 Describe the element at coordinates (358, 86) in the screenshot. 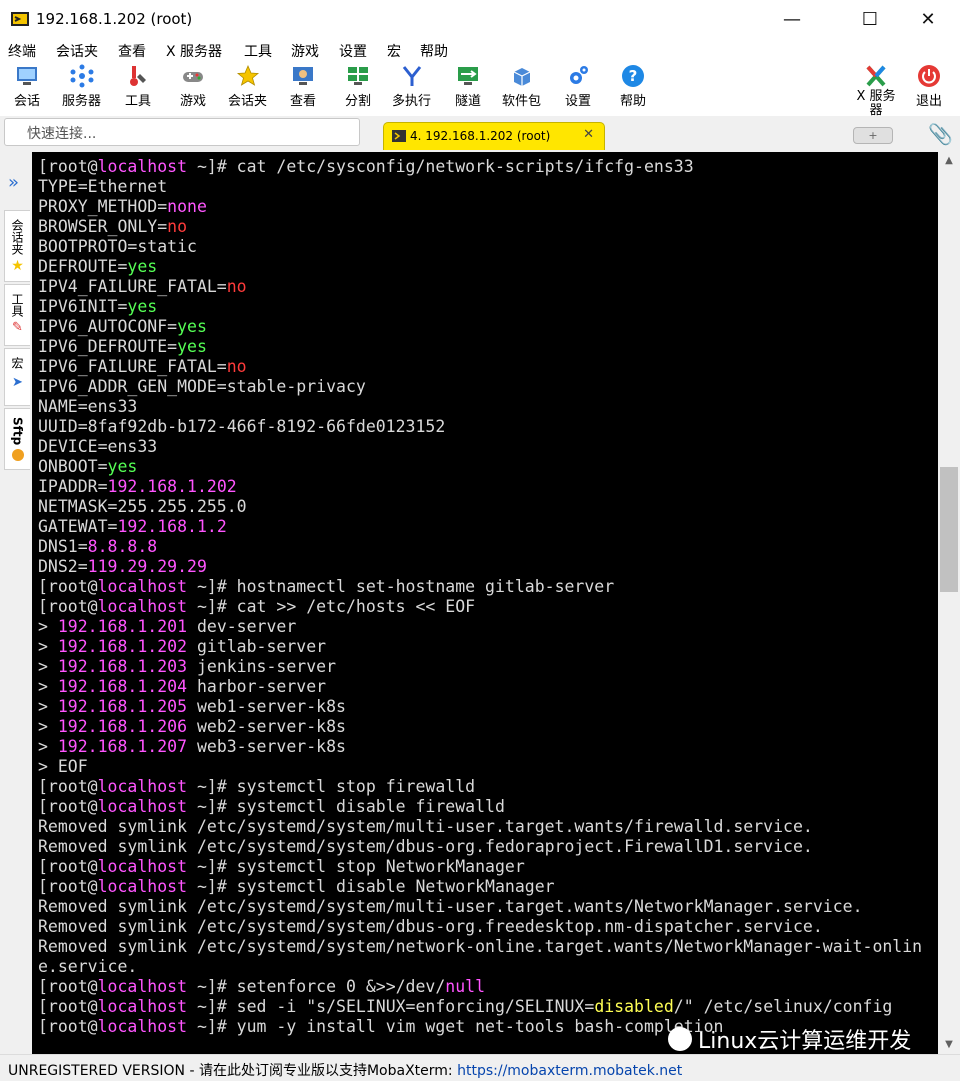

I see `toolbar-split-button: 分割` at that location.